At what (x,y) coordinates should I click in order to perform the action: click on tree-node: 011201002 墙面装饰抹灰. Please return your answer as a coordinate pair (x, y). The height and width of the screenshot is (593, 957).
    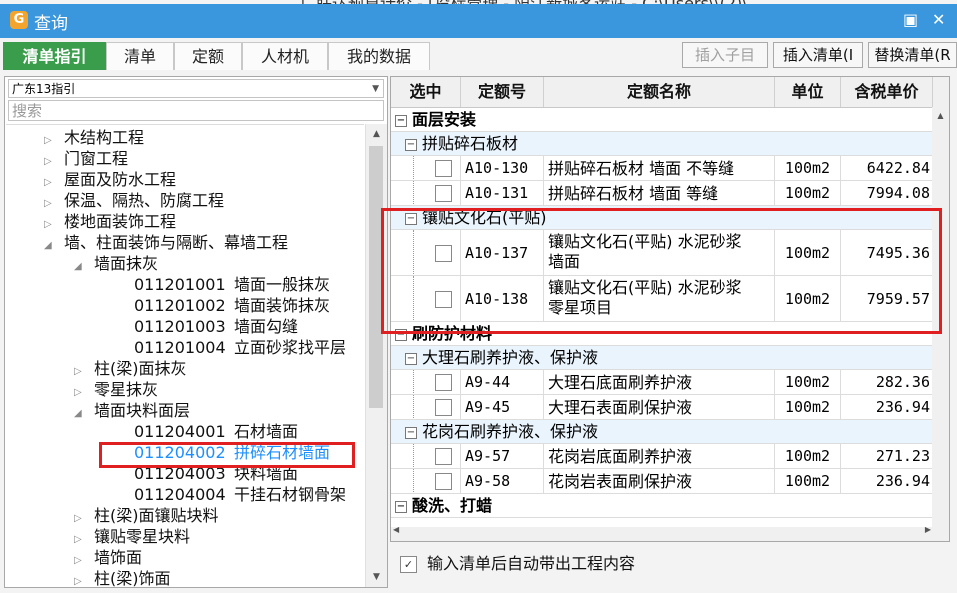
    Looking at the image, I should click on (232, 305).